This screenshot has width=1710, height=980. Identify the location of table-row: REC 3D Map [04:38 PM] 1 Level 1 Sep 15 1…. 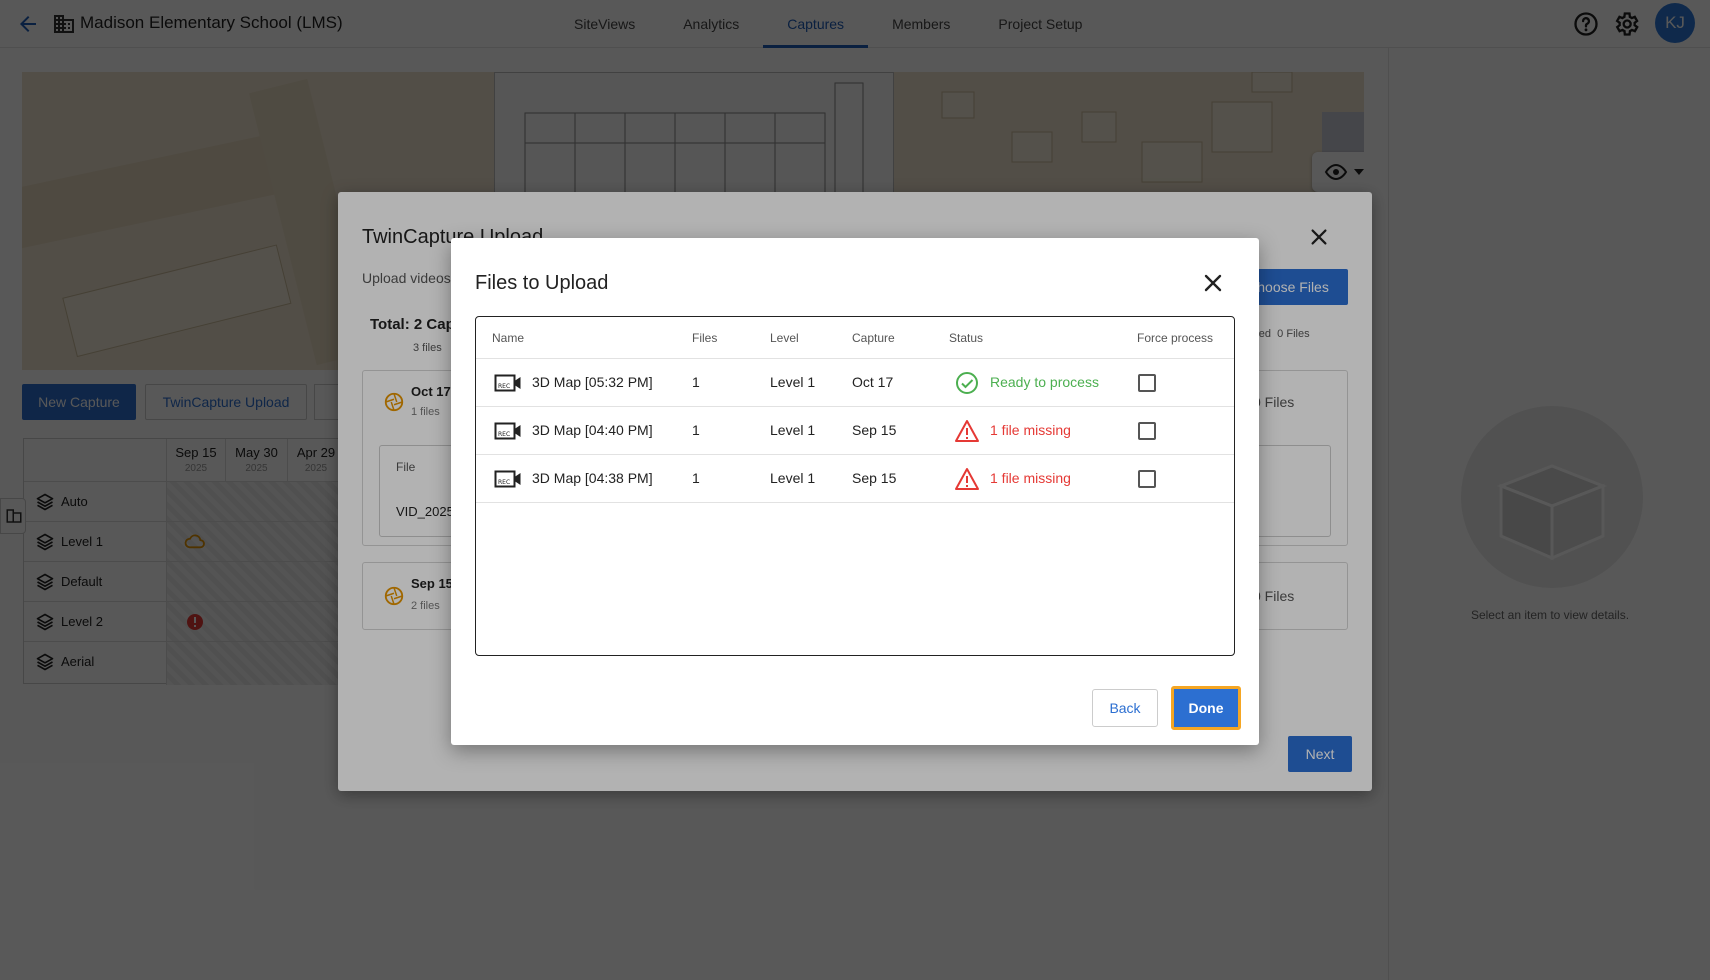
(855, 479).